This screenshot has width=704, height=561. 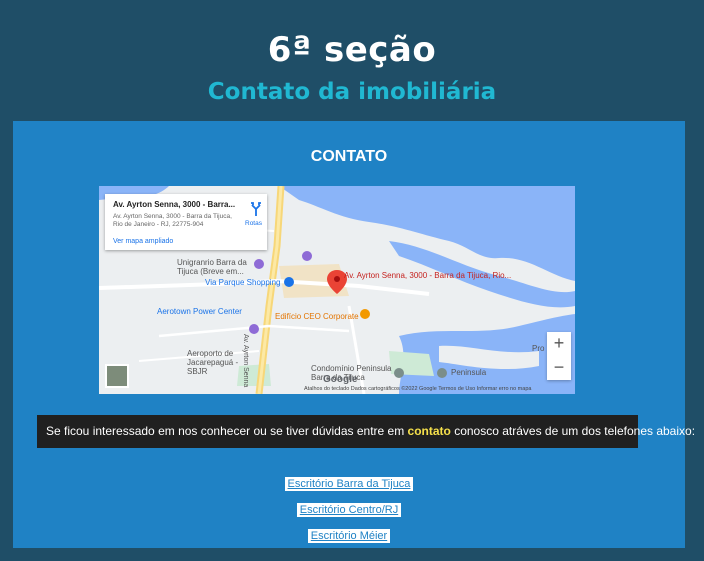 What do you see at coordinates (352, 50) in the screenshot?
I see `section-title: 6ª seção` at bounding box center [352, 50].